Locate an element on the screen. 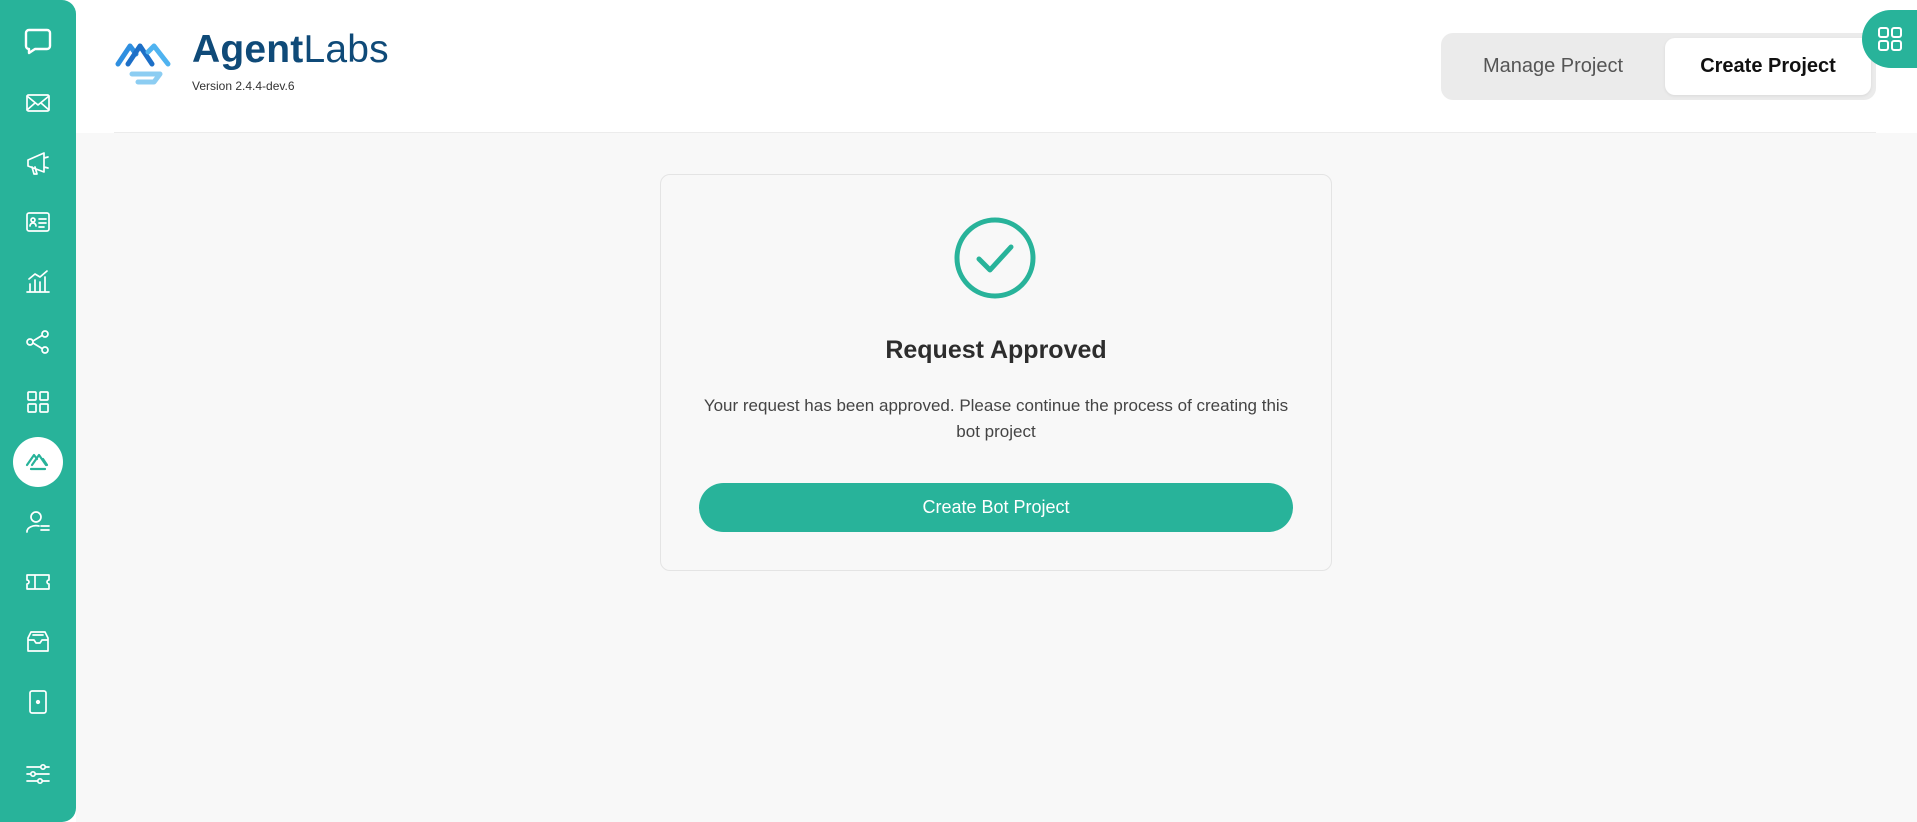 The image size is (1917, 822). settings-sliders-icon is located at coordinates (38, 774).